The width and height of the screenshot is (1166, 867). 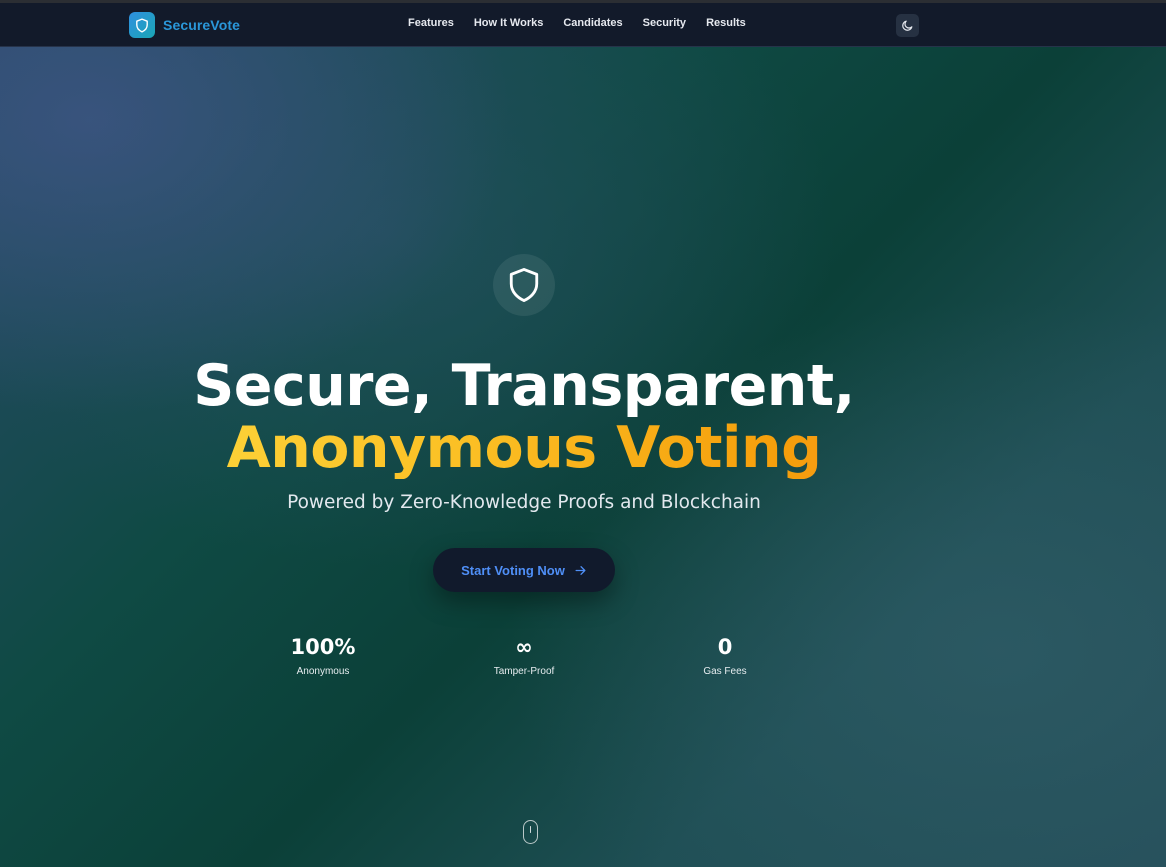 What do you see at coordinates (201, 25) in the screenshot?
I see `brand-name: SecureVote` at bounding box center [201, 25].